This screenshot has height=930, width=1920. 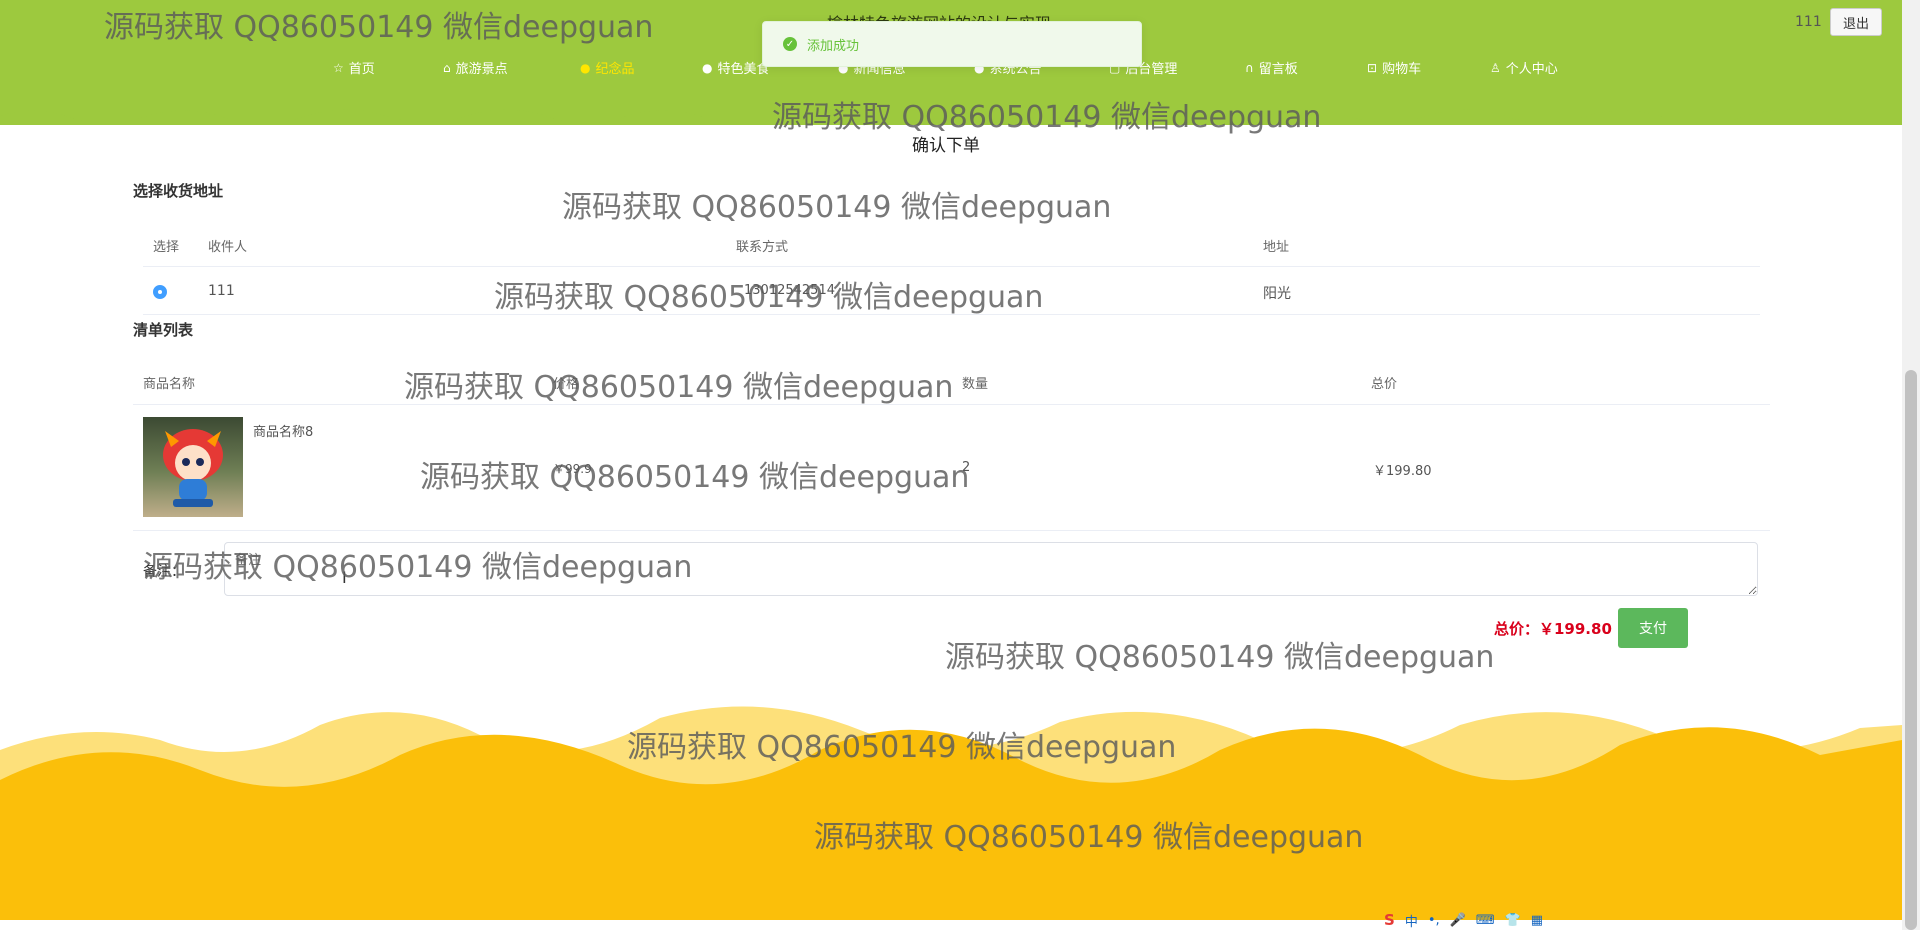 I want to click on nav-label: 旅游景点, so click(x=481, y=69).